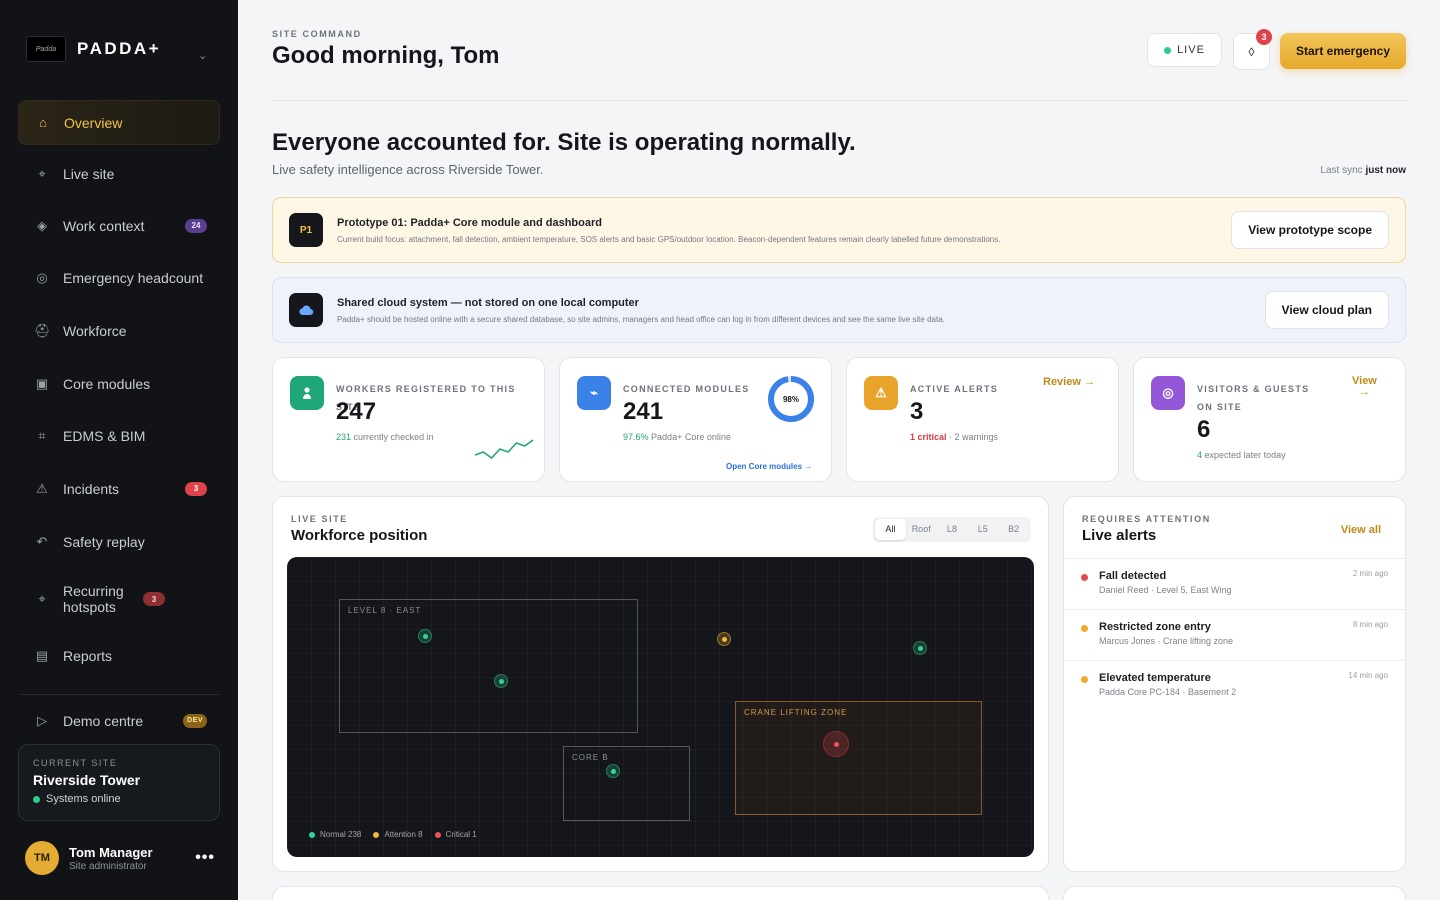 This screenshot has height=900, width=1440. Describe the element at coordinates (1310, 230) in the screenshot. I see `view-prototype-scope-button: View prototype scope` at that location.